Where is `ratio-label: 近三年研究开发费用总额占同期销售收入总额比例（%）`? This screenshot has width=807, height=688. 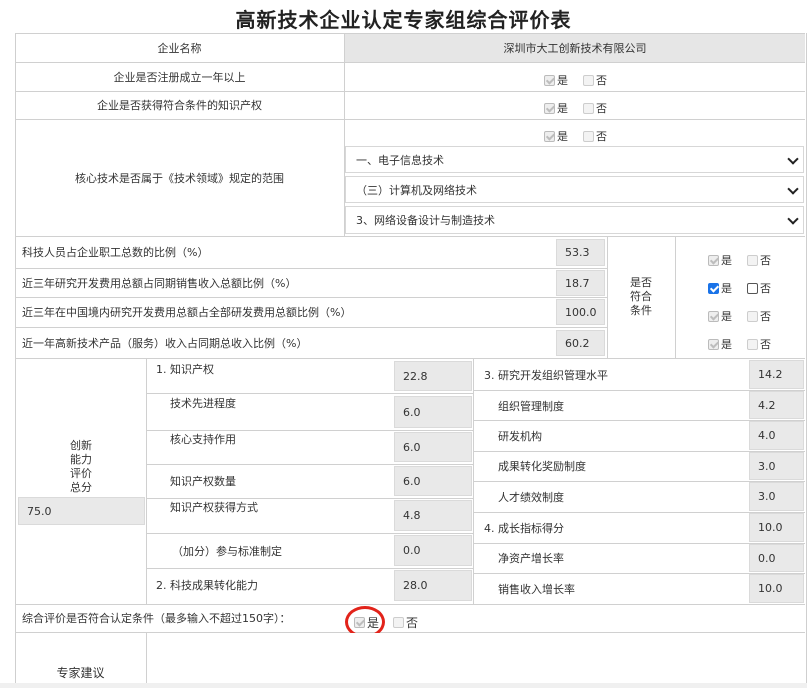
ratio-label: 近三年研究开发费用总额占同期销售收入总额比例（%） is located at coordinates (159, 283).